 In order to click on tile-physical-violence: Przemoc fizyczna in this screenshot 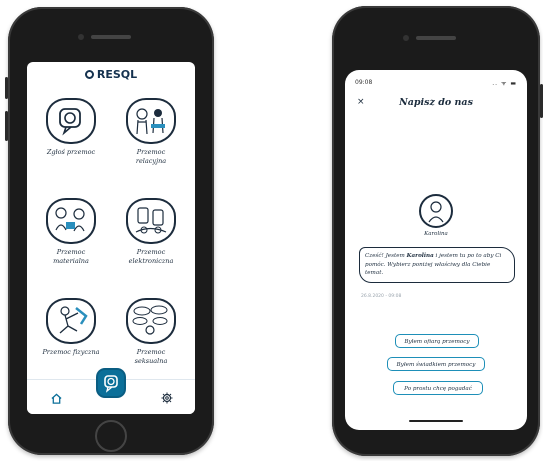, I will do `click(71, 327)`.